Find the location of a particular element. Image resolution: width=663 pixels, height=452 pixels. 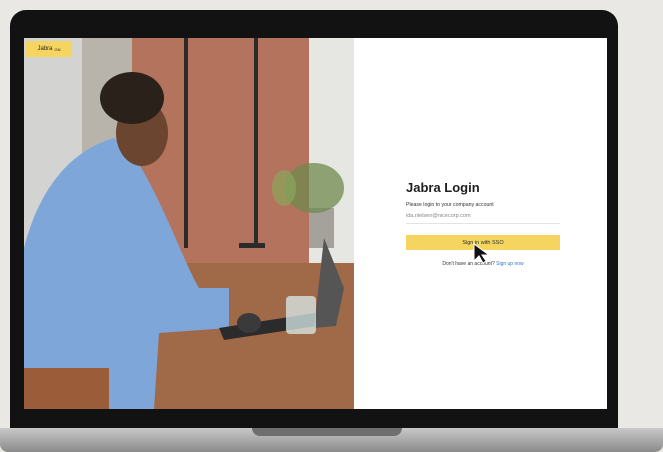

arrow-cursor-icon is located at coordinates (483, 256).